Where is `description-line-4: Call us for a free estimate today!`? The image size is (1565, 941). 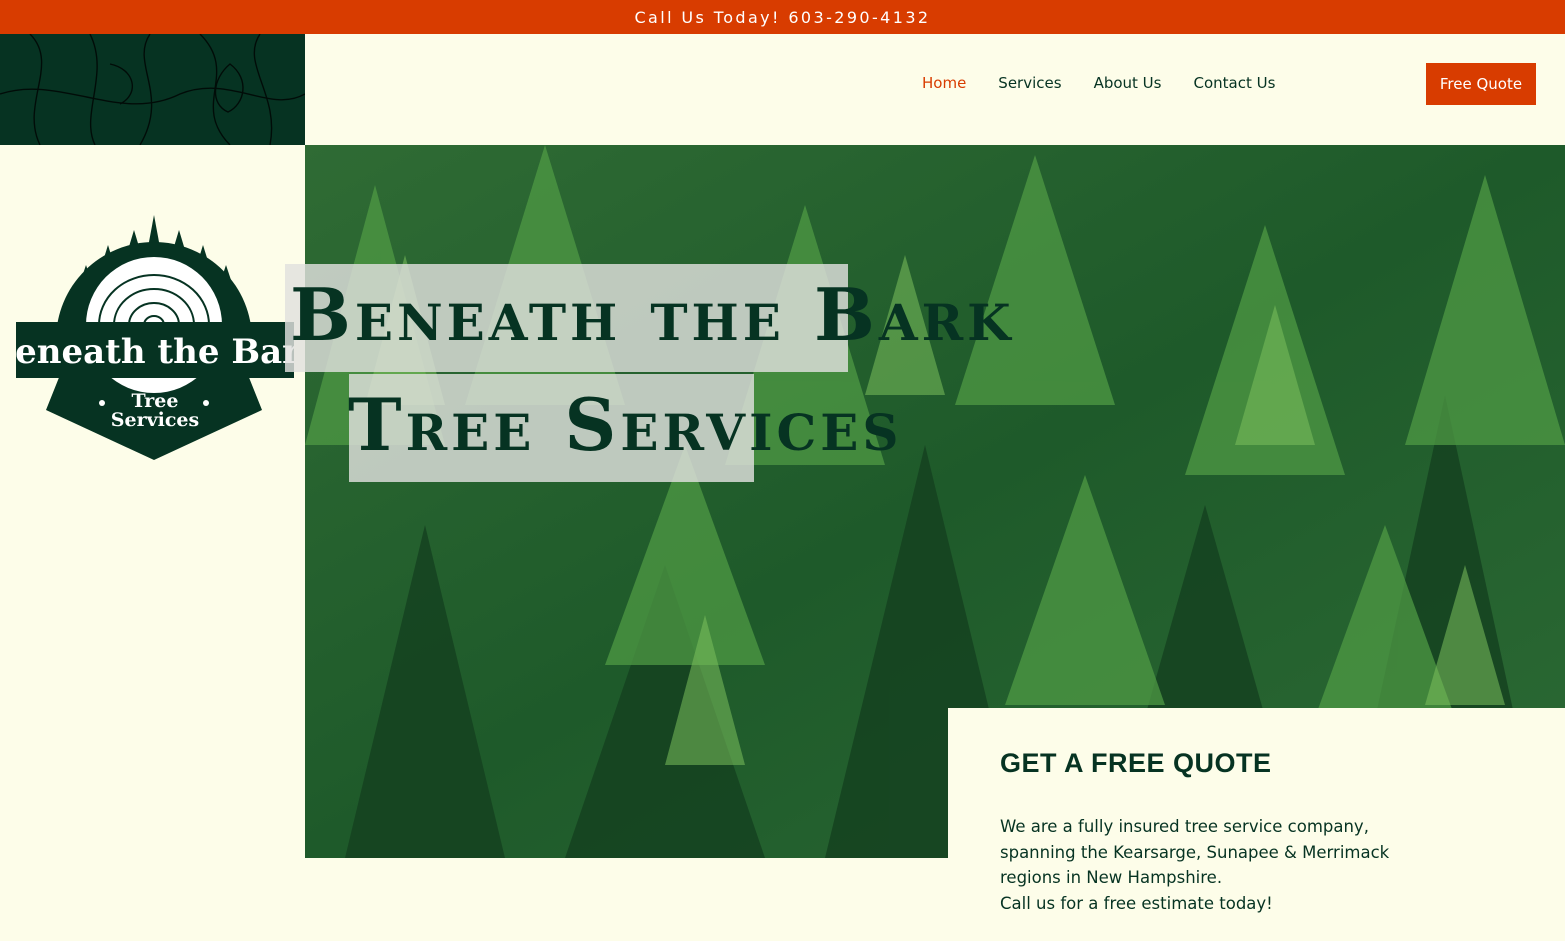
description-line-4: Call us for a free estimate today! is located at coordinates (1136, 903).